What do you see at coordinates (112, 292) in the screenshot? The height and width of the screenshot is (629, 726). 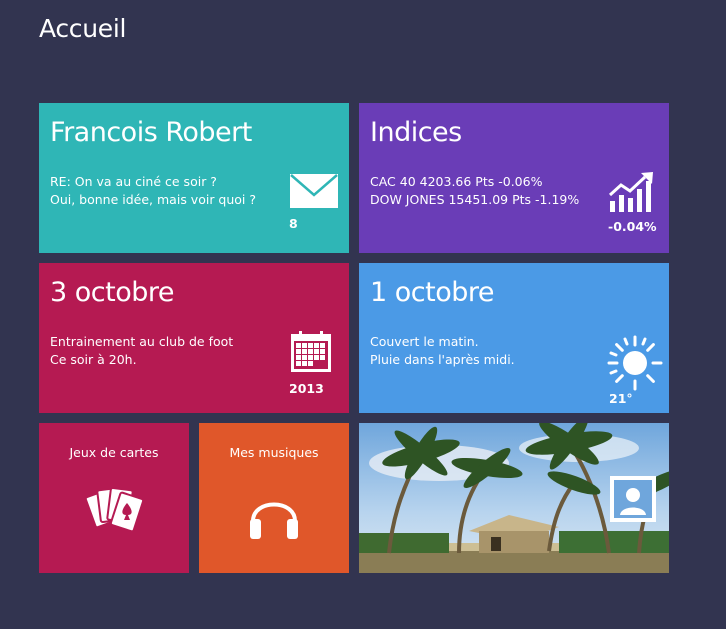 I see `tile-calendar-title: 3 octobre` at bounding box center [112, 292].